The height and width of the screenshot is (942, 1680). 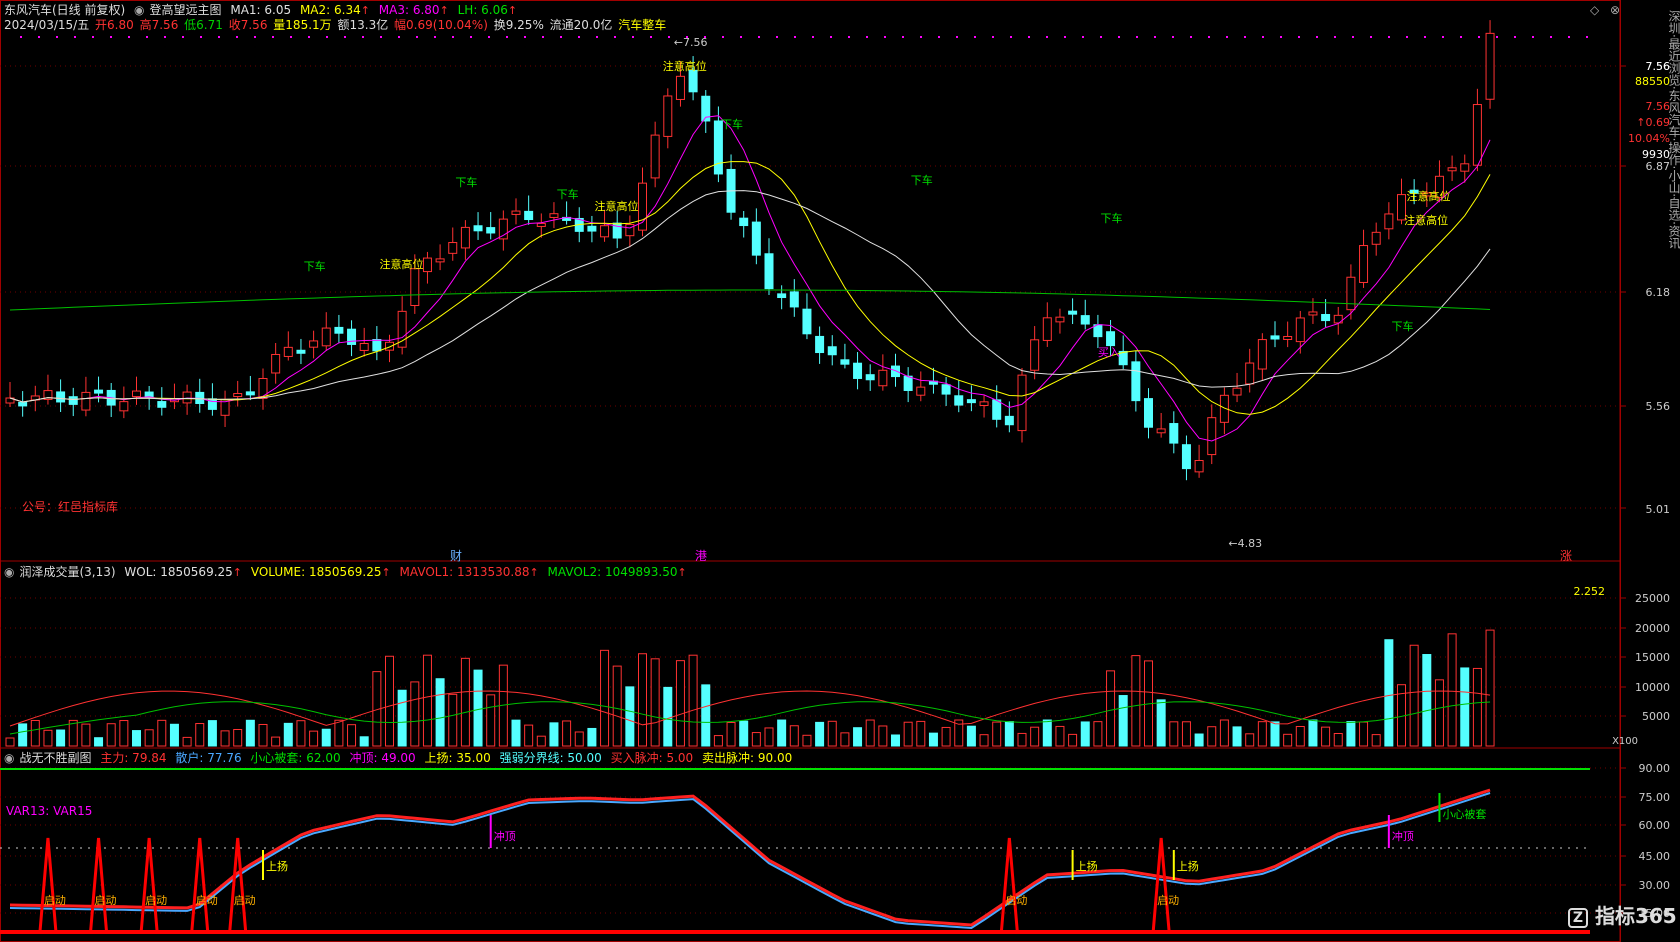 What do you see at coordinates (178, 572) in the screenshot?
I see `wol-value: WOL: 1850569.25` at bounding box center [178, 572].